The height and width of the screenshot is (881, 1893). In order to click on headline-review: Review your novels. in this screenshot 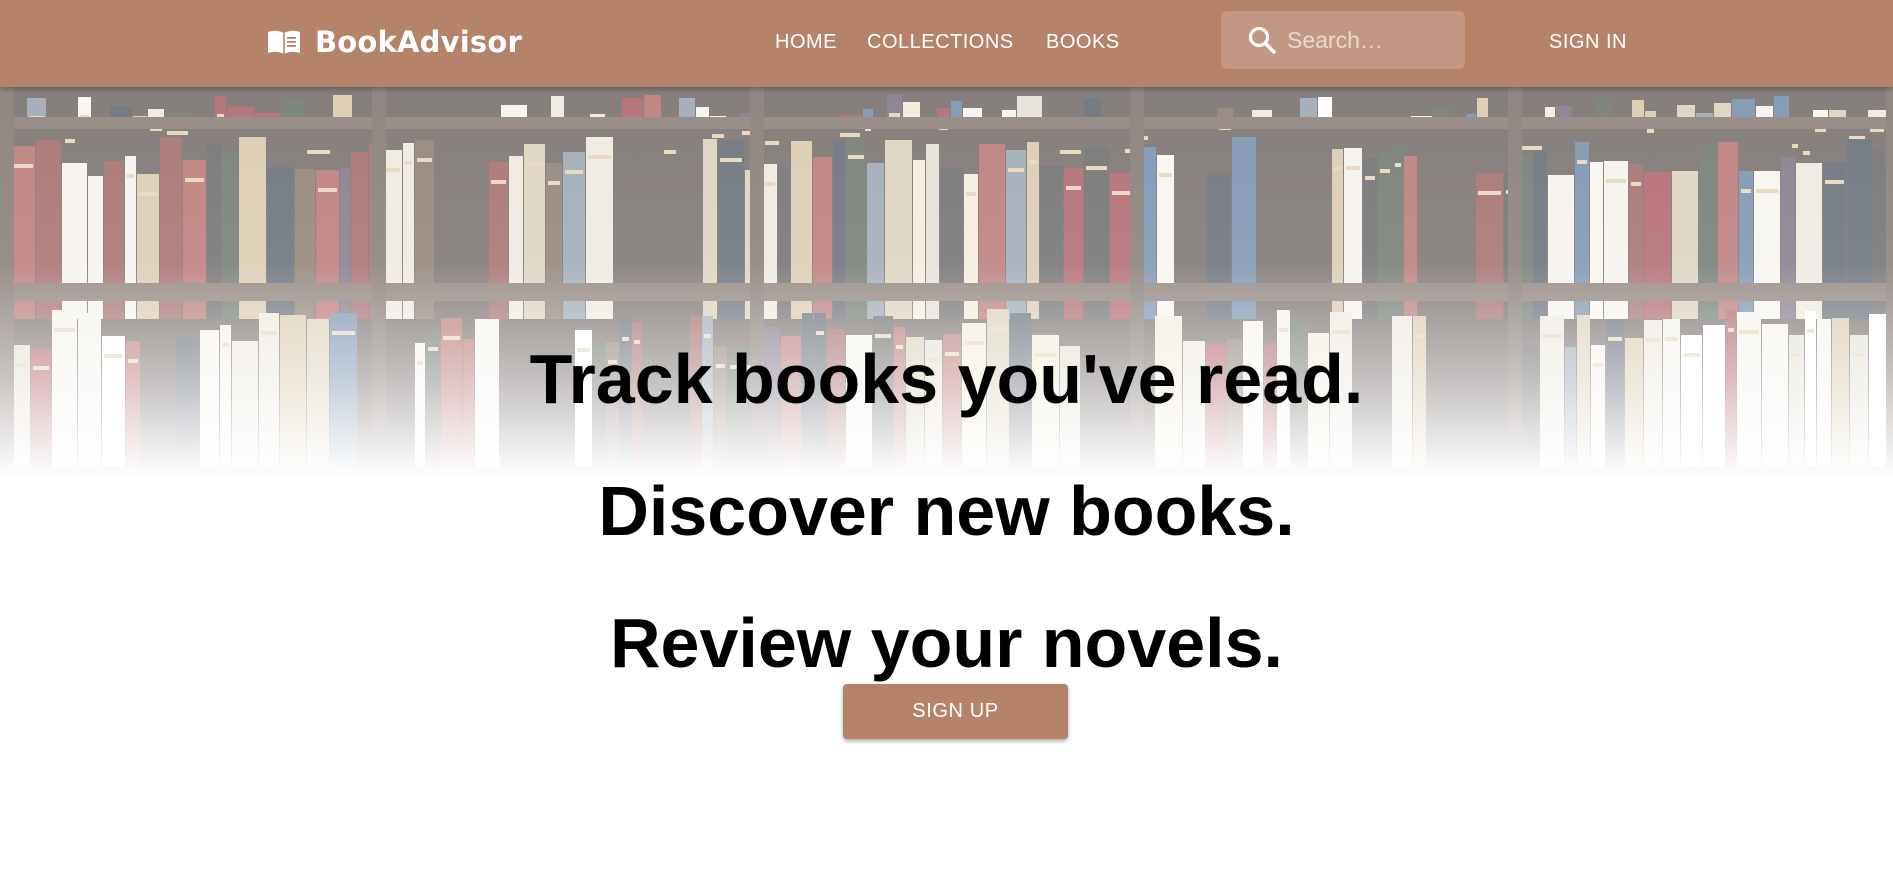, I will do `click(946, 642)`.